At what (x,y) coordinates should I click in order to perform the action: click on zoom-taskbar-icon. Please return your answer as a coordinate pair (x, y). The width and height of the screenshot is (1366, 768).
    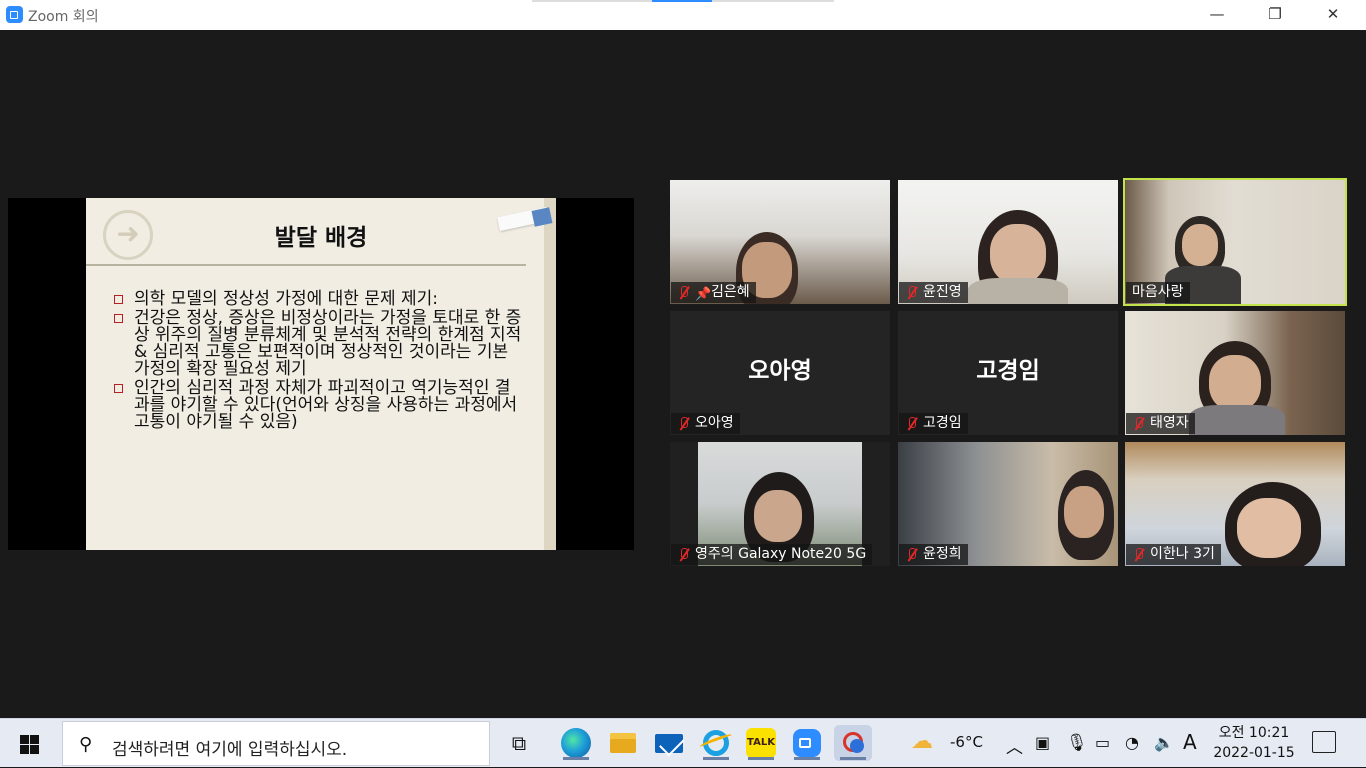
    Looking at the image, I should click on (807, 743).